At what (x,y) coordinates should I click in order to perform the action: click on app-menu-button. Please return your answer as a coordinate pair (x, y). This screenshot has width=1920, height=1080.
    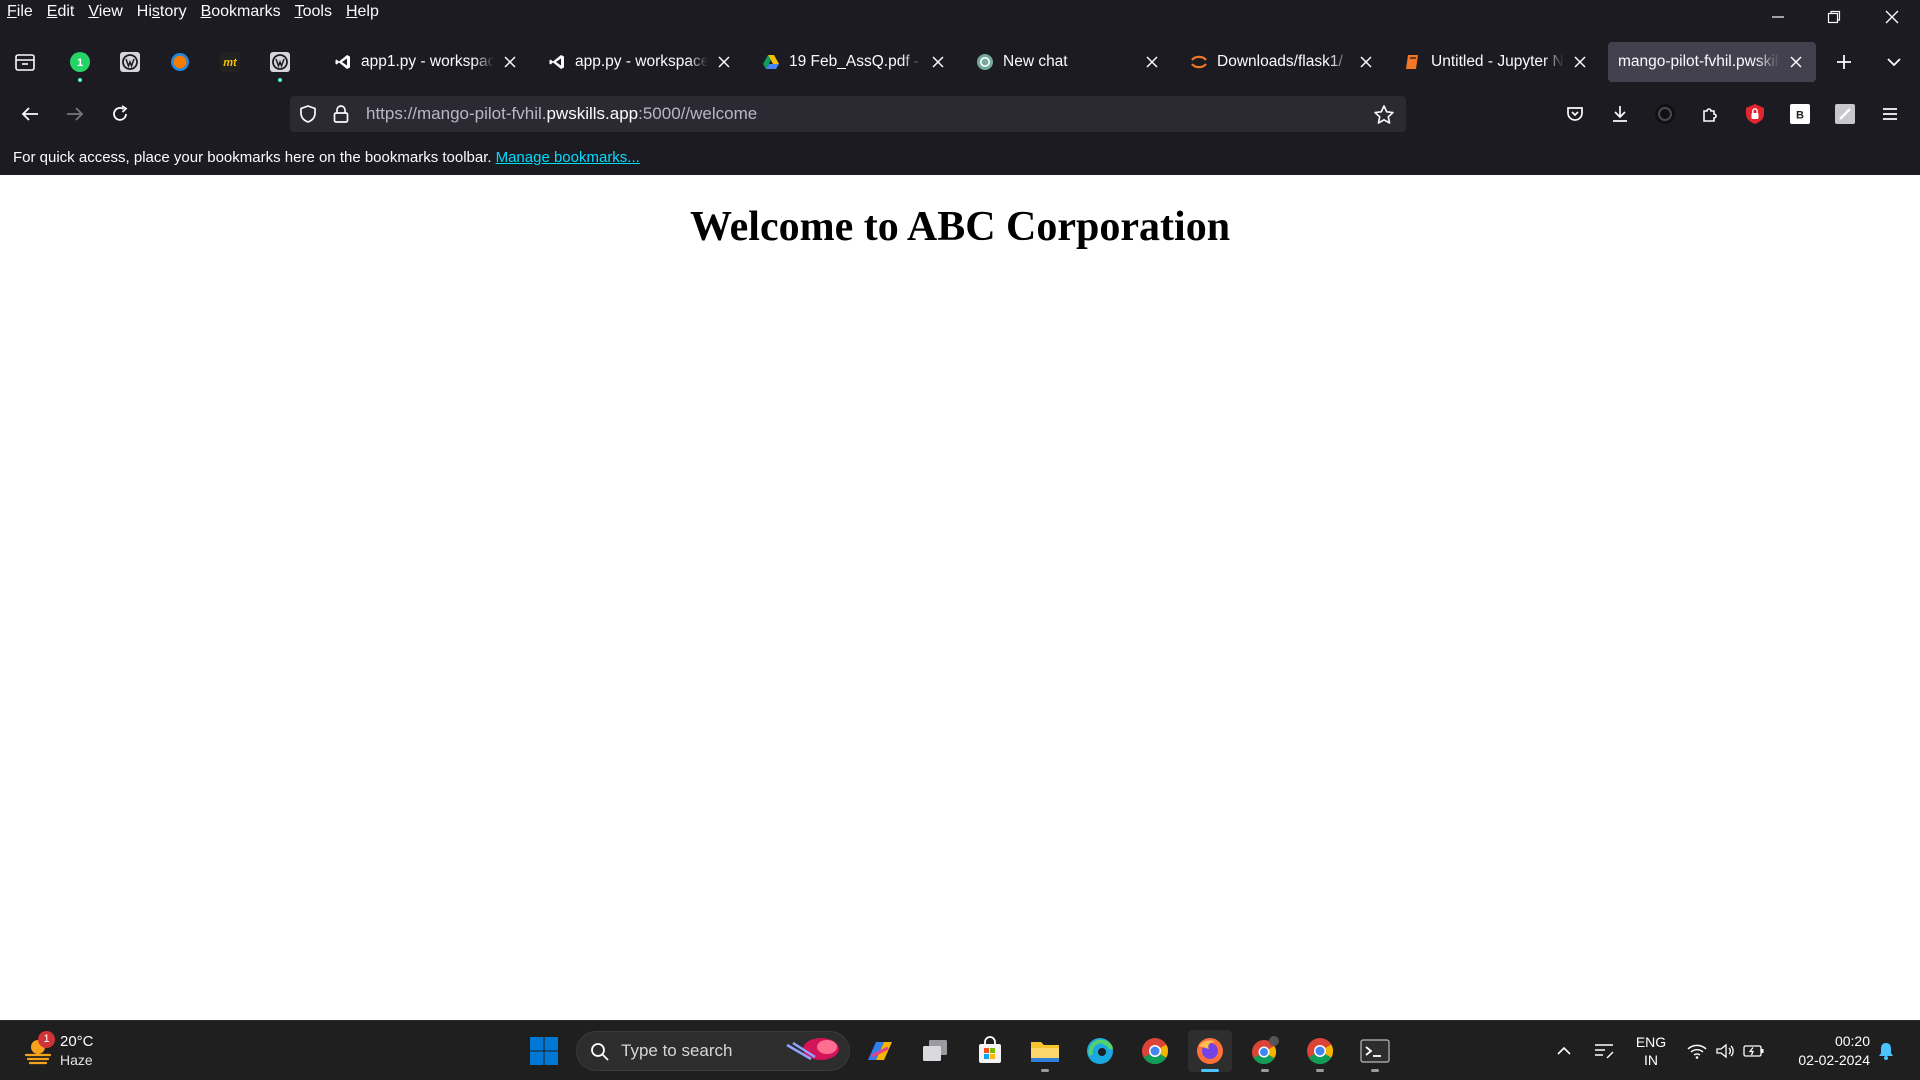
    Looking at the image, I should click on (1890, 114).